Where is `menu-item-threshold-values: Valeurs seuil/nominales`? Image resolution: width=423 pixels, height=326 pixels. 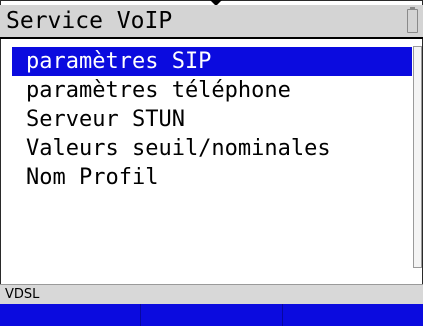
menu-item-threshold-values: Valeurs seuil/nominales is located at coordinates (212, 148).